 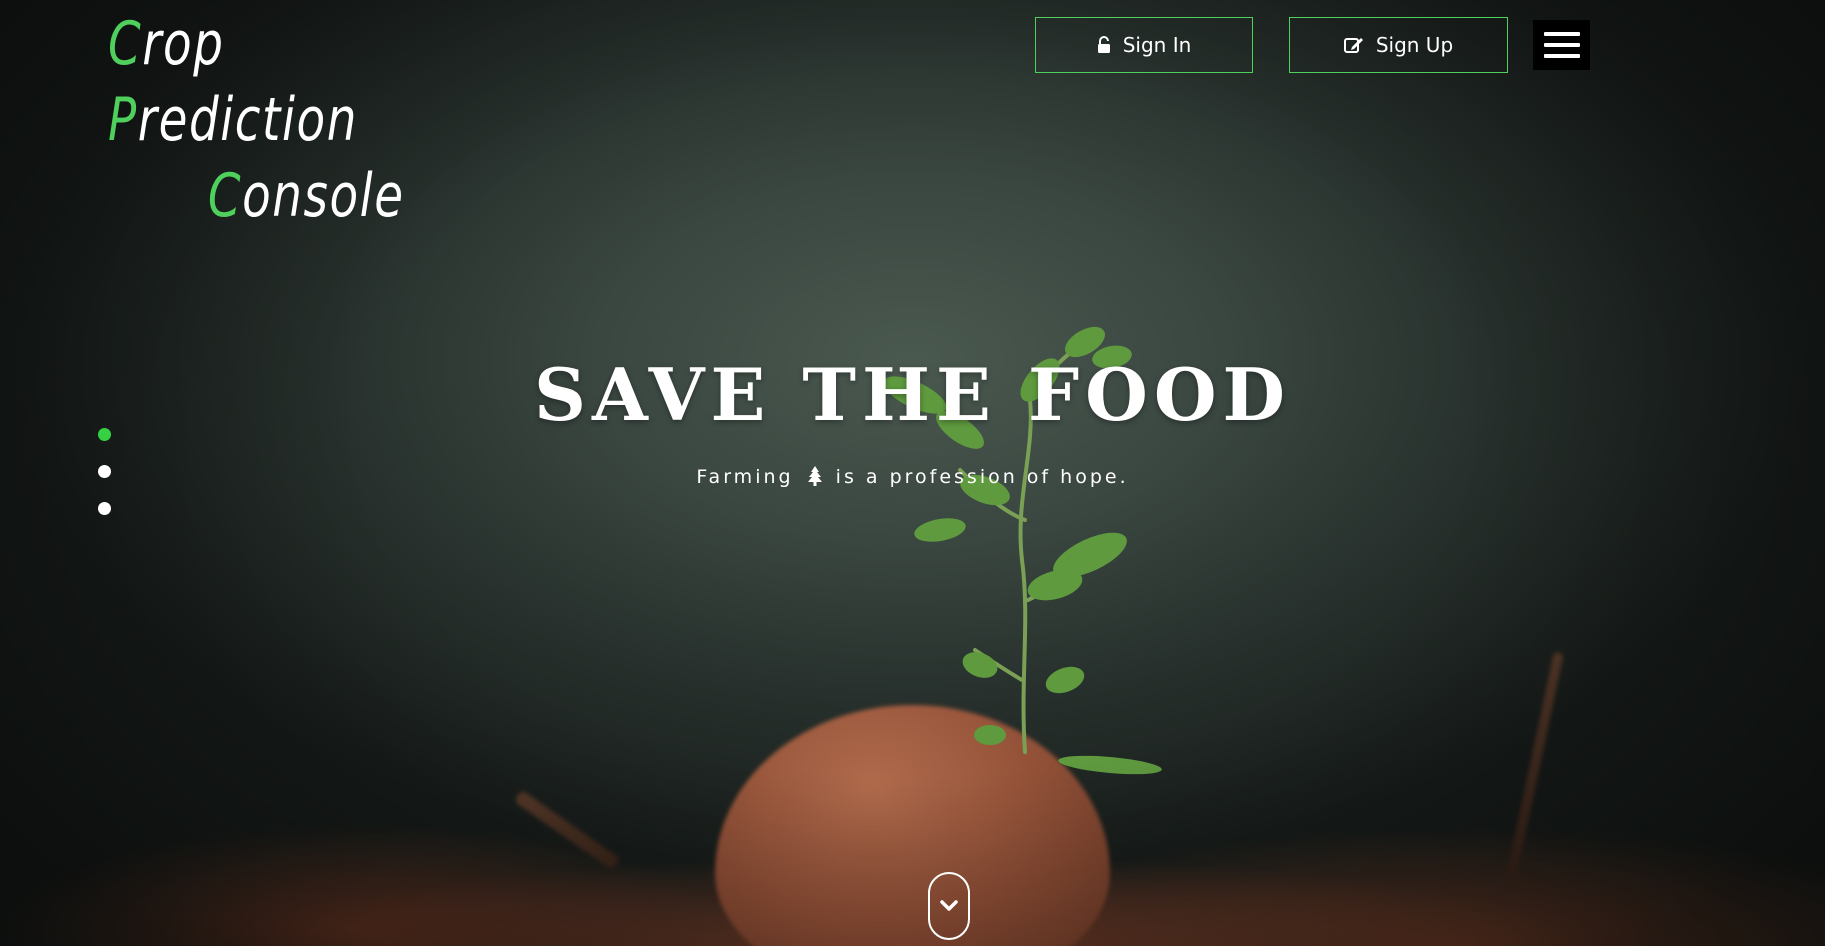 I want to click on logo-text: rediction, so click(x=247, y=120).